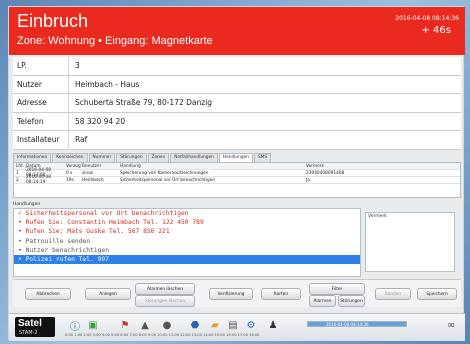  What do you see at coordinates (237, 121) in the screenshot?
I see `info-row-phone: Telefon 58 320 94 20` at bounding box center [237, 121].